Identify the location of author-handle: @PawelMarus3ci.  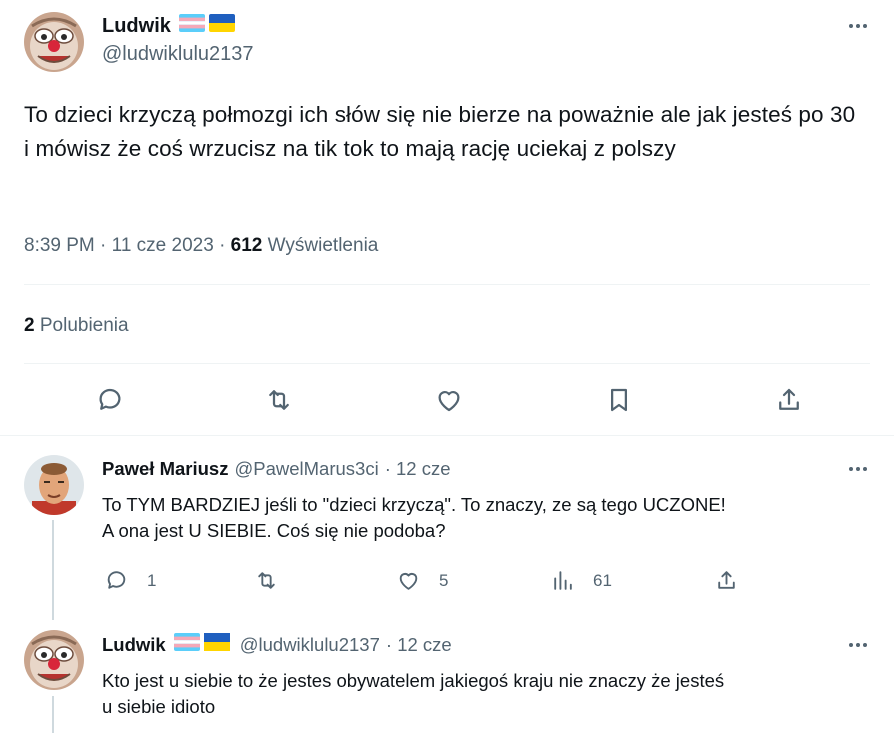
(306, 469).